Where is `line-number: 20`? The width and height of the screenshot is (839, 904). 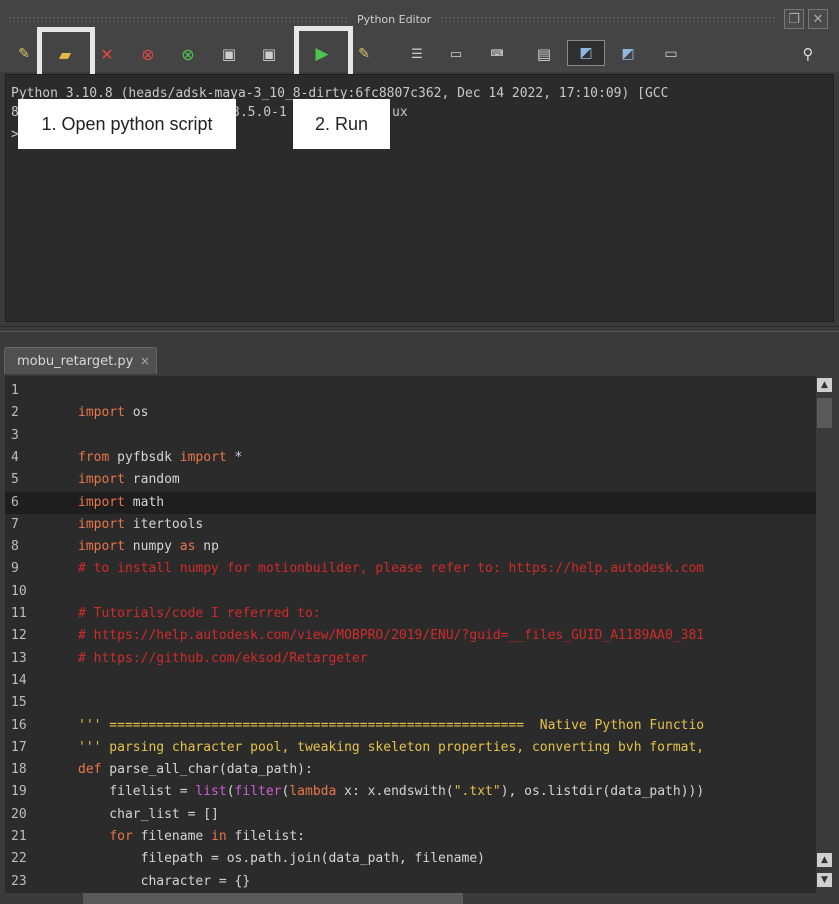 line-number: 20 is located at coordinates (19, 814).